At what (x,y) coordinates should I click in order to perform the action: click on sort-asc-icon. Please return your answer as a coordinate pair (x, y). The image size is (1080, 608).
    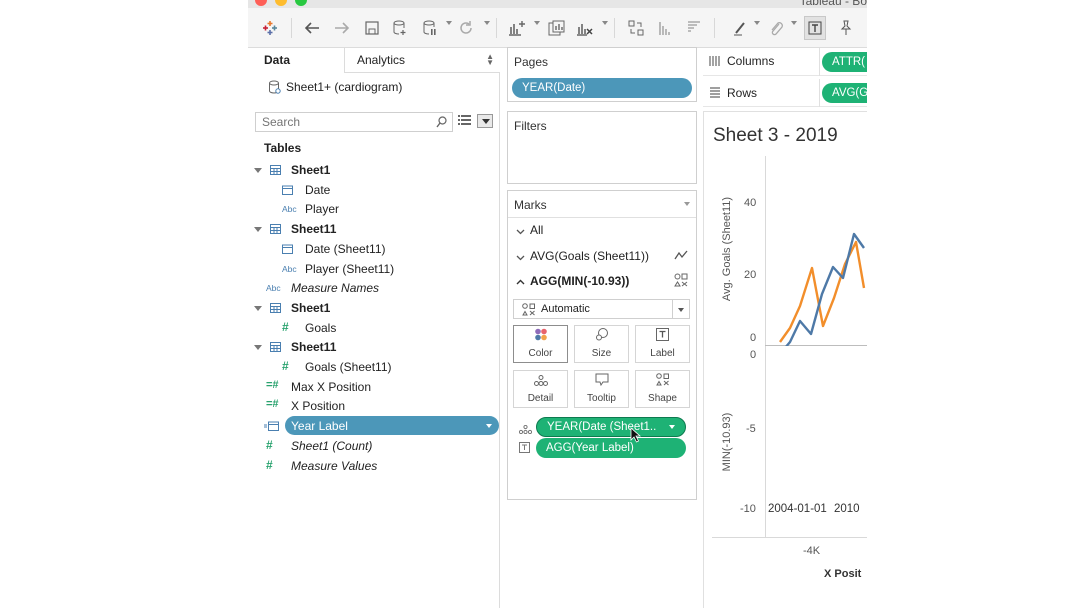
    Looking at the image, I should click on (666, 28).